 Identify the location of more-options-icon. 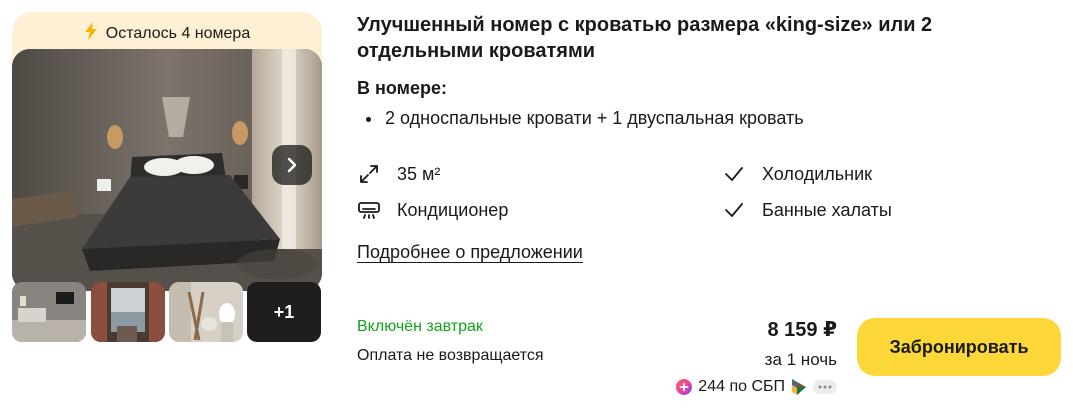
(825, 387).